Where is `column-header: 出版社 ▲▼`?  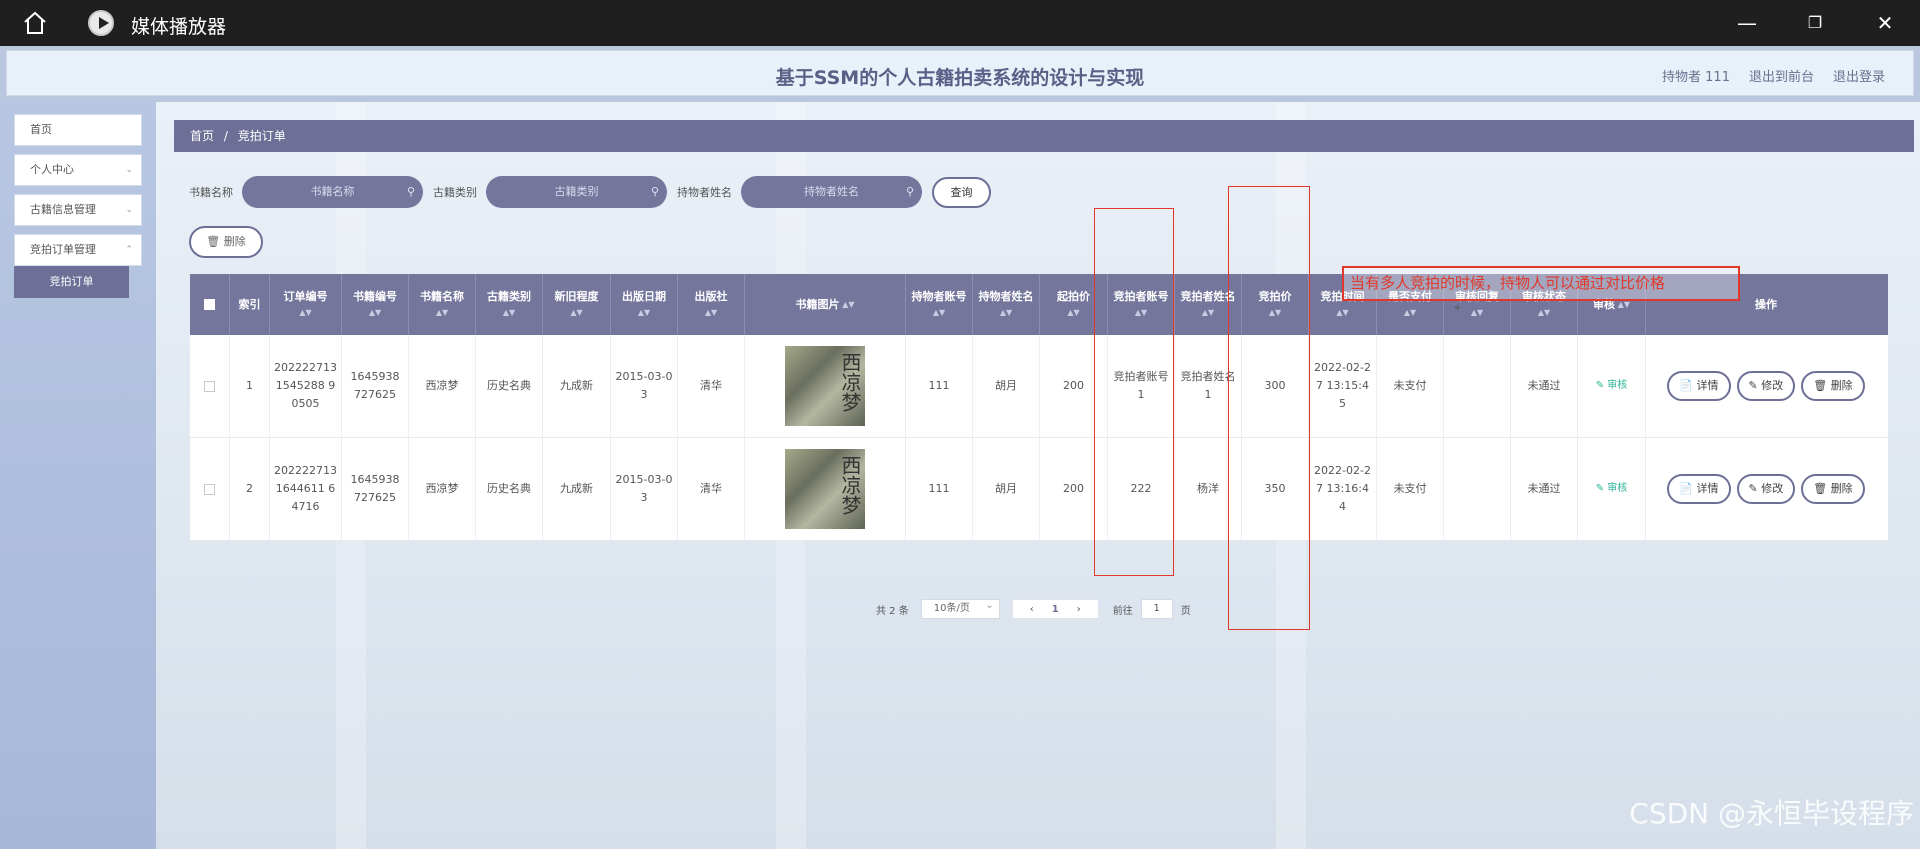 column-header: 出版社 ▲▼ is located at coordinates (711, 304).